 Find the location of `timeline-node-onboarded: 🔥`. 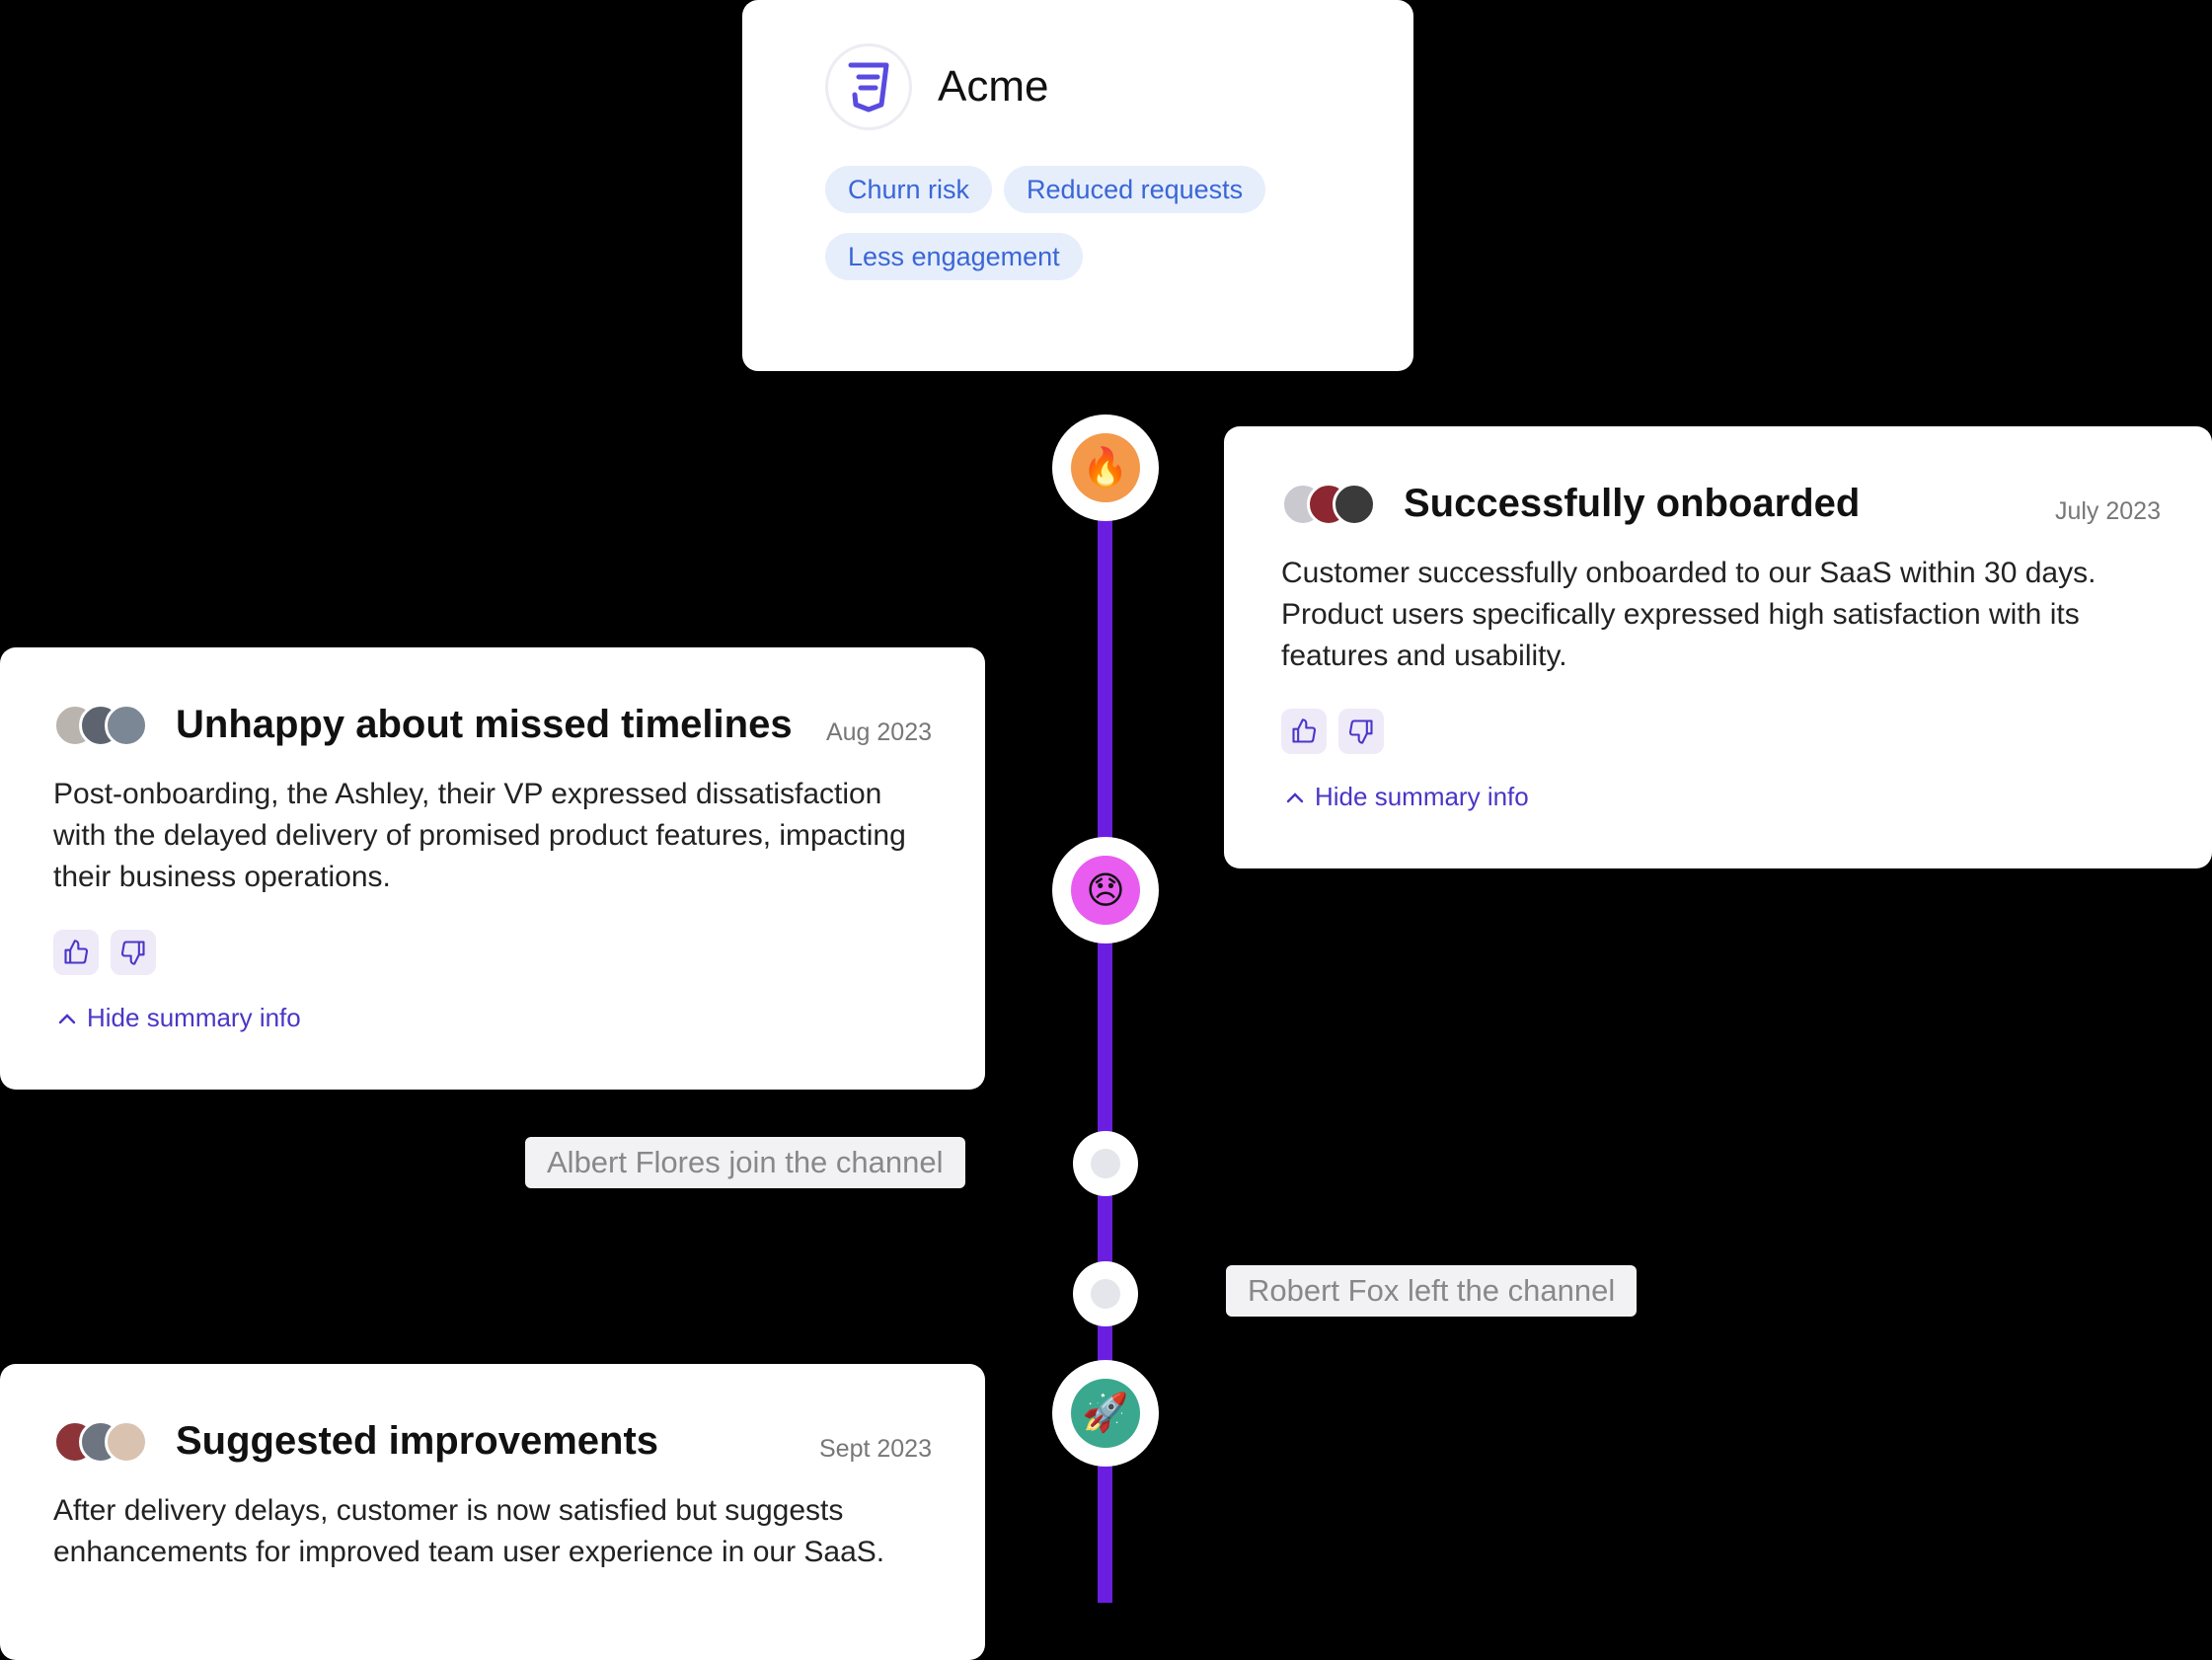

timeline-node-onboarded: 🔥 is located at coordinates (1105, 468).